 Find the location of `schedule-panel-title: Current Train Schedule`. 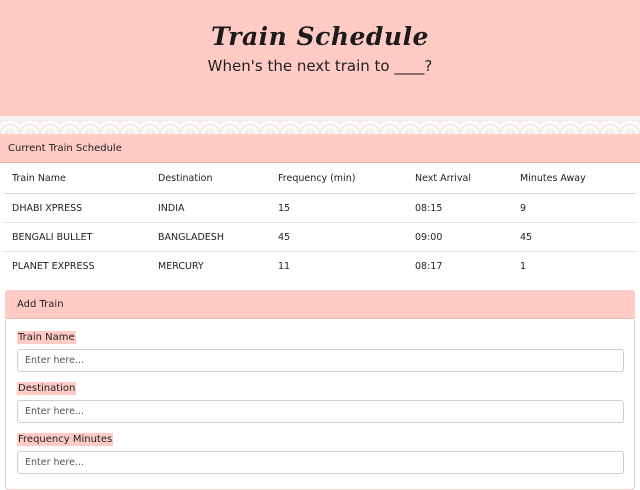

schedule-panel-title: Current Train Schedule is located at coordinates (320, 148).